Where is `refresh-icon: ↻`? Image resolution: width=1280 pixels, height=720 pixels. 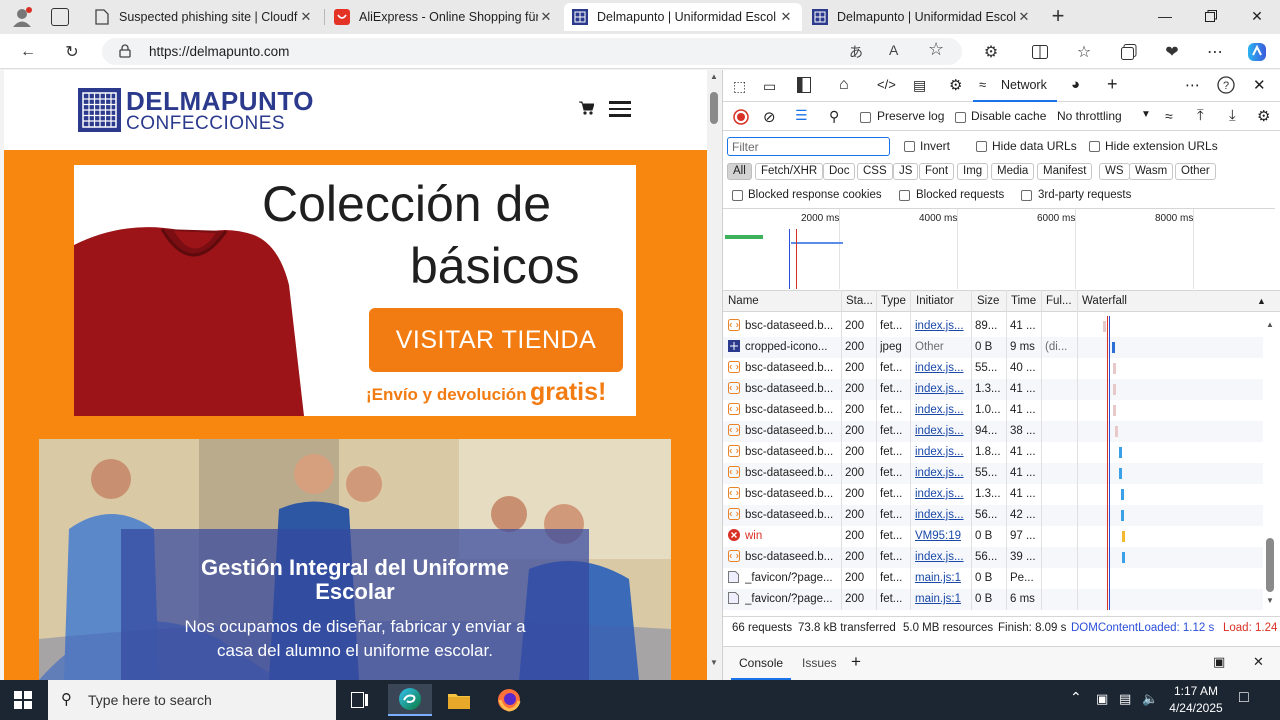
refresh-icon: ↻ is located at coordinates (72, 52).